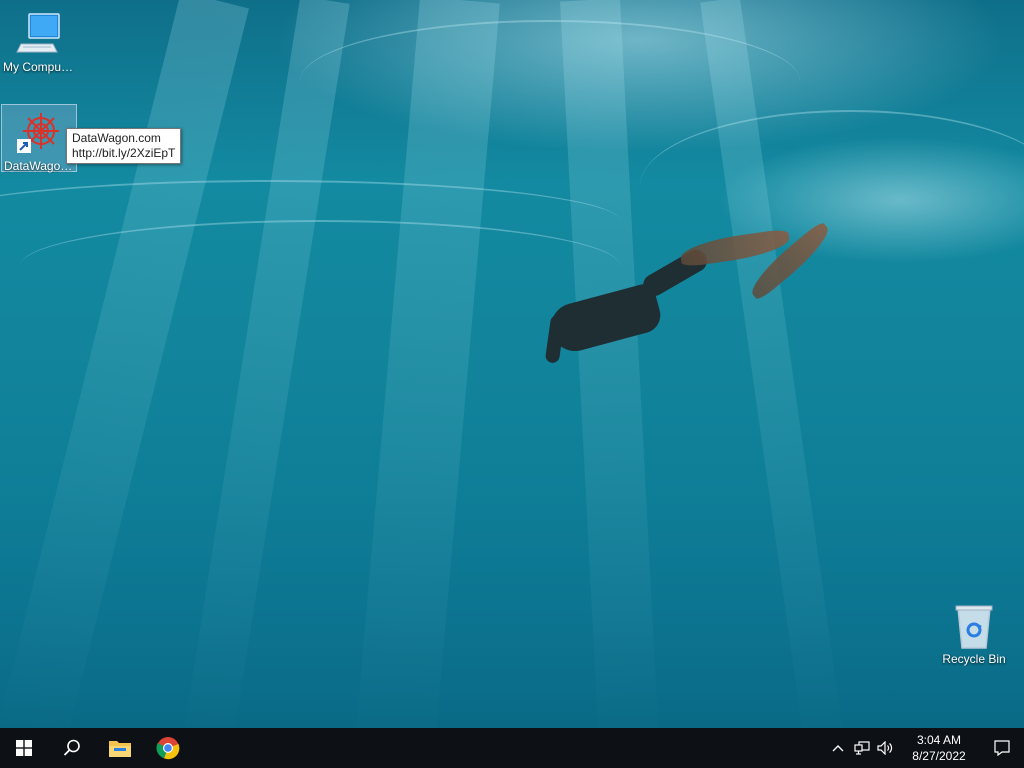  I want to click on tooltip-url: http://bit.ly/2XziEpT, so click(124, 153).